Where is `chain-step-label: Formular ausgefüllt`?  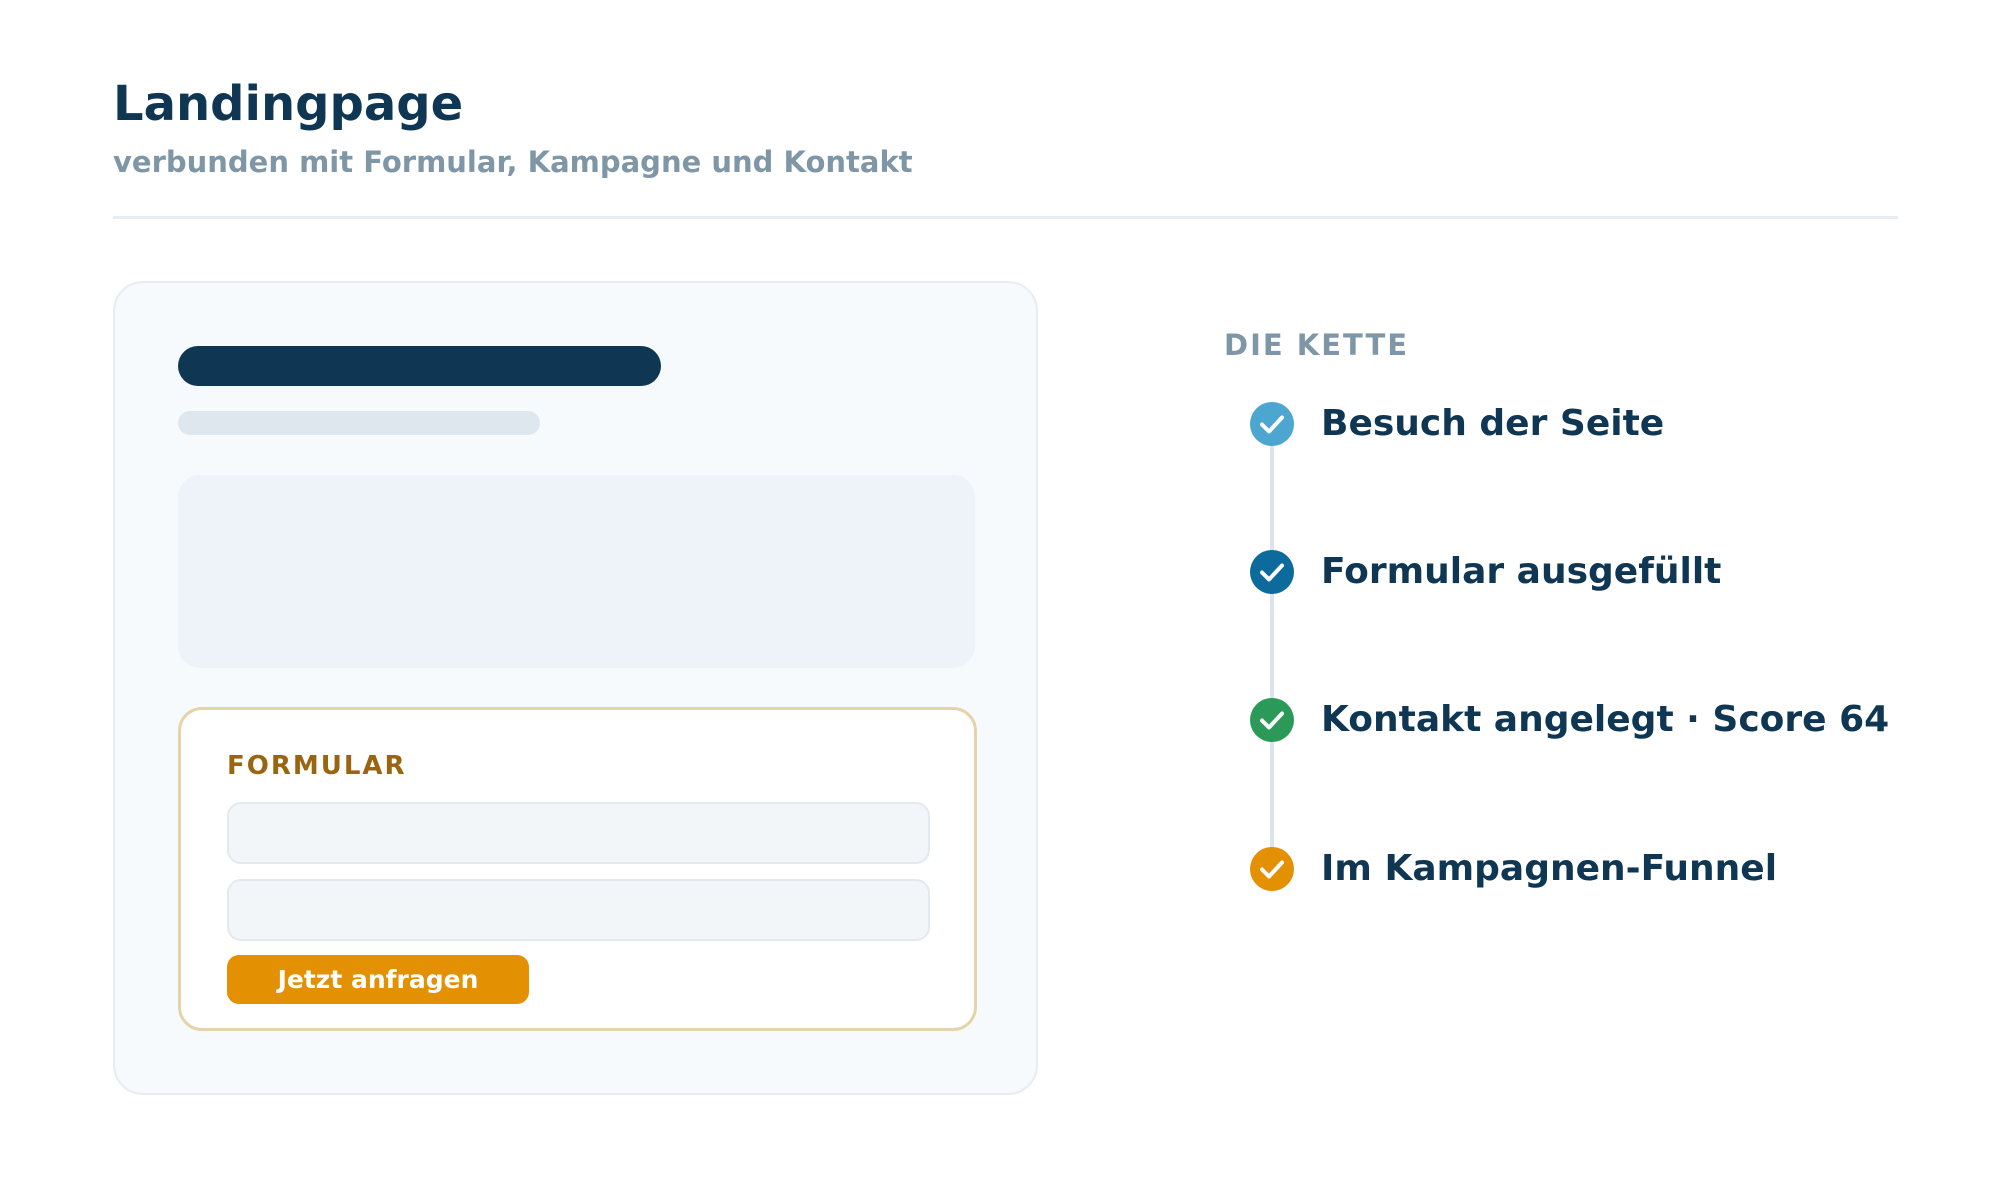 chain-step-label: Formular ausgefüllt is located at coordinates (1521, 571).